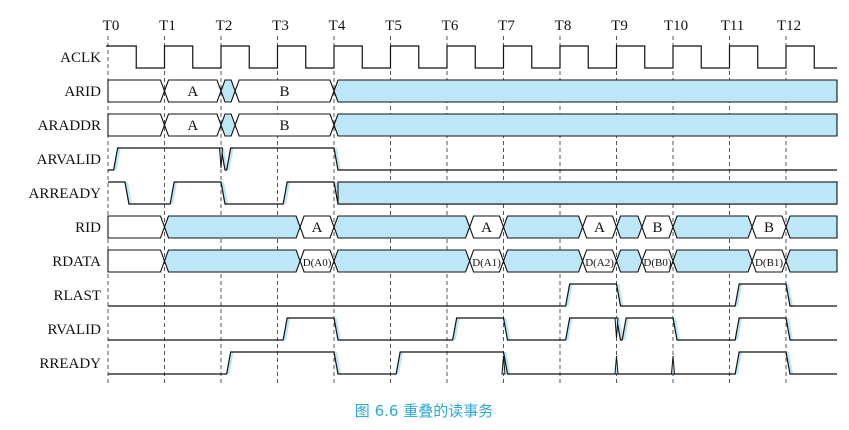 Image resolution: width=849 pixels, height=430 pixels. I want to click on time-label-t10: T10, so click(676, 26).